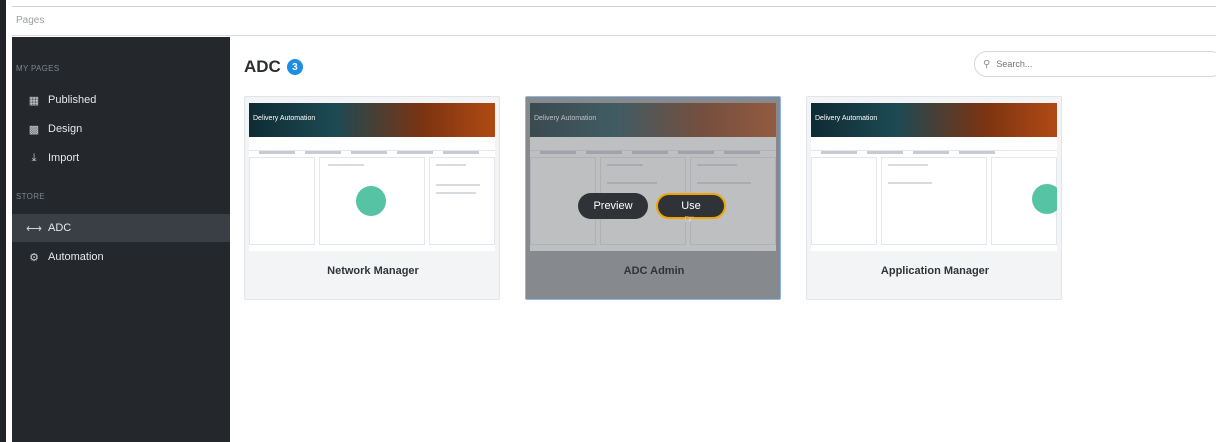 Image resolution: width=1216 pixels, height=442 pixels. Describe the element at coordinates (34, 257) in the screenshot. I see `automation-icon: ⚙` at that location.